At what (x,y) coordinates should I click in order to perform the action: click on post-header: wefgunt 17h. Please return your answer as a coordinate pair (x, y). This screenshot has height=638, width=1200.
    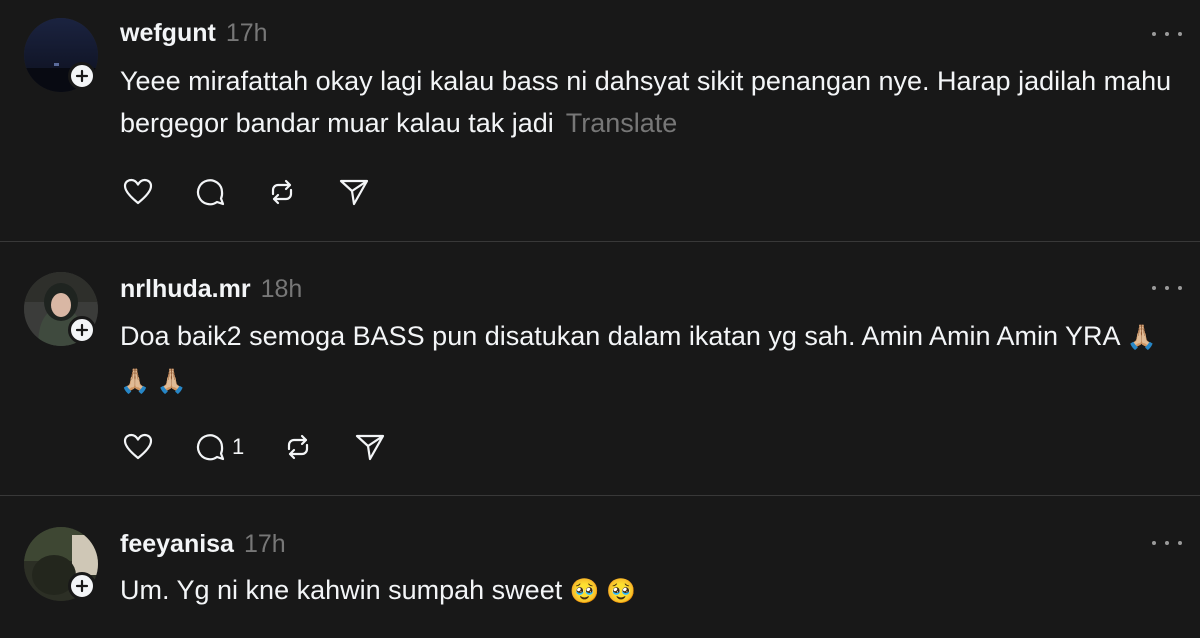
    Looking at the image, I should click on (194, 33).